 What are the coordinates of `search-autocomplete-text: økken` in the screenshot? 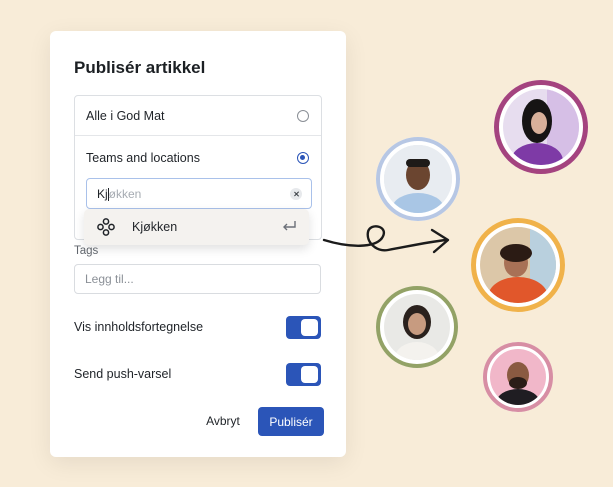 It's located at (125, 193).